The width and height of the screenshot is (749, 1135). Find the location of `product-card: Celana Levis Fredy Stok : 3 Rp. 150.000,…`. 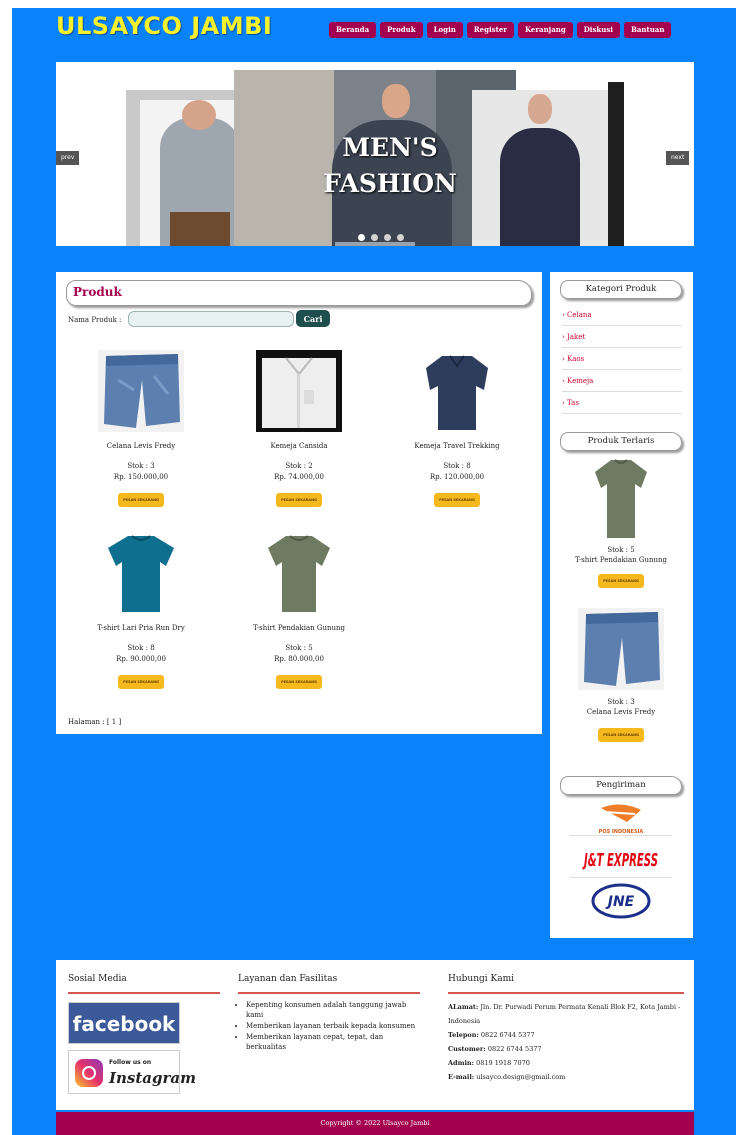

product-card: Celana Levis Fredy Stok : 3 Rp. 150.000,… is located at coordinates (141, 428).